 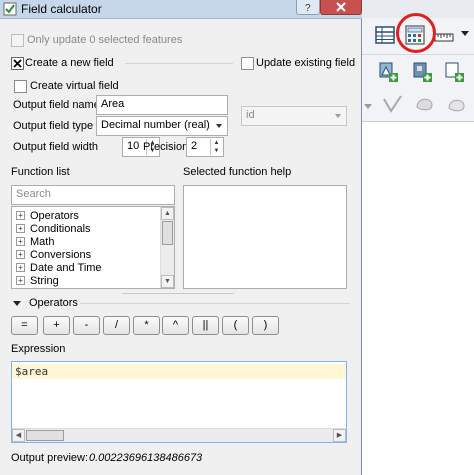 I want to click on only-selected-checkbox, so click(x=17, y=40).